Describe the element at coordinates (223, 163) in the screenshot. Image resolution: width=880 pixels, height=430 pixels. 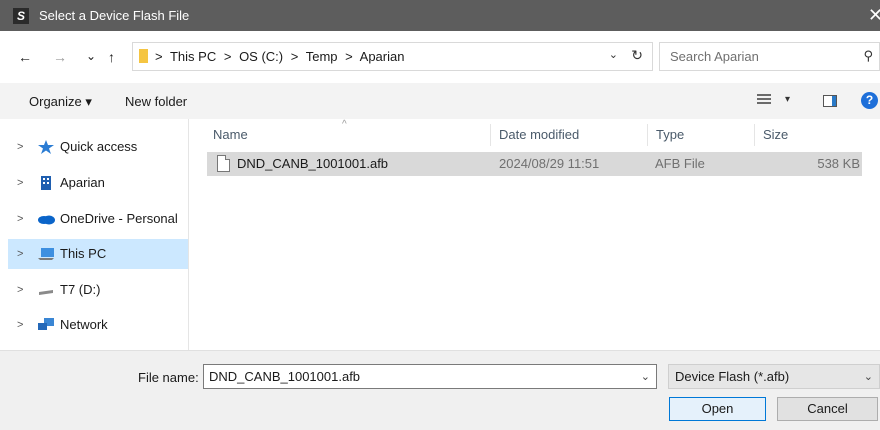
I see `file-icon` at that location.